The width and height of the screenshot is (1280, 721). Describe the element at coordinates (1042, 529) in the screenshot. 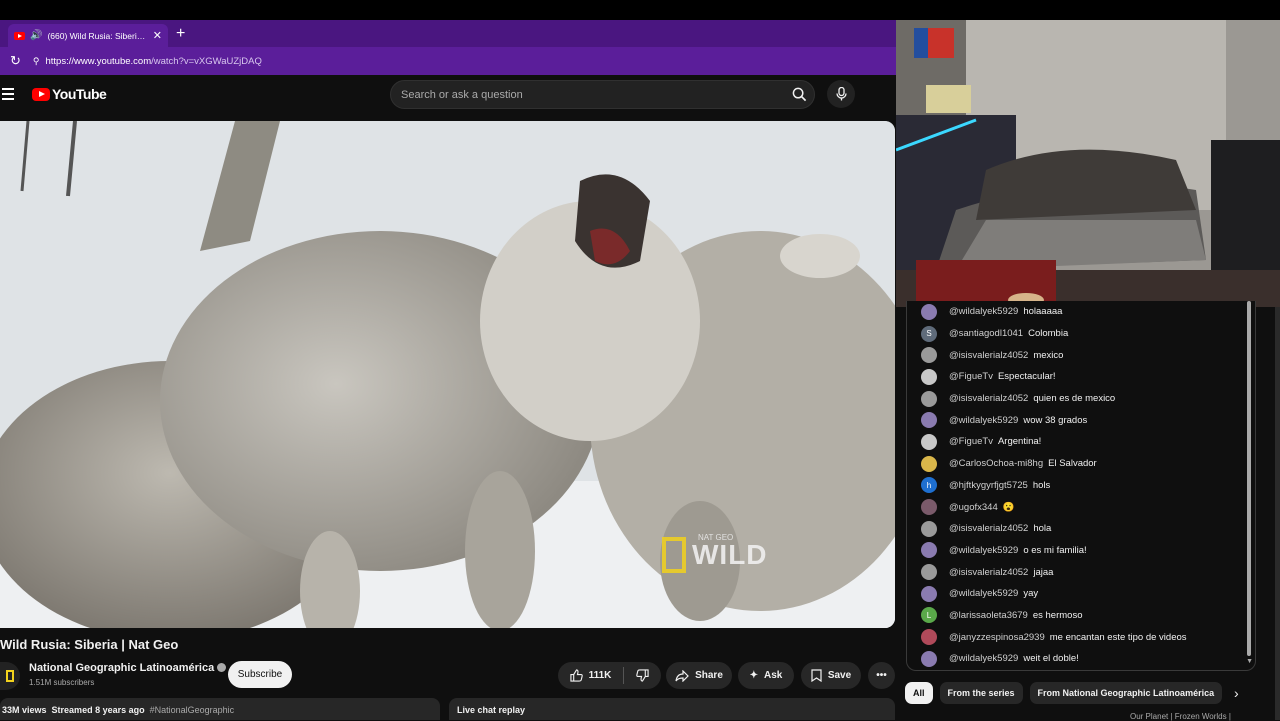

I see `chat-text: hola` at that location.